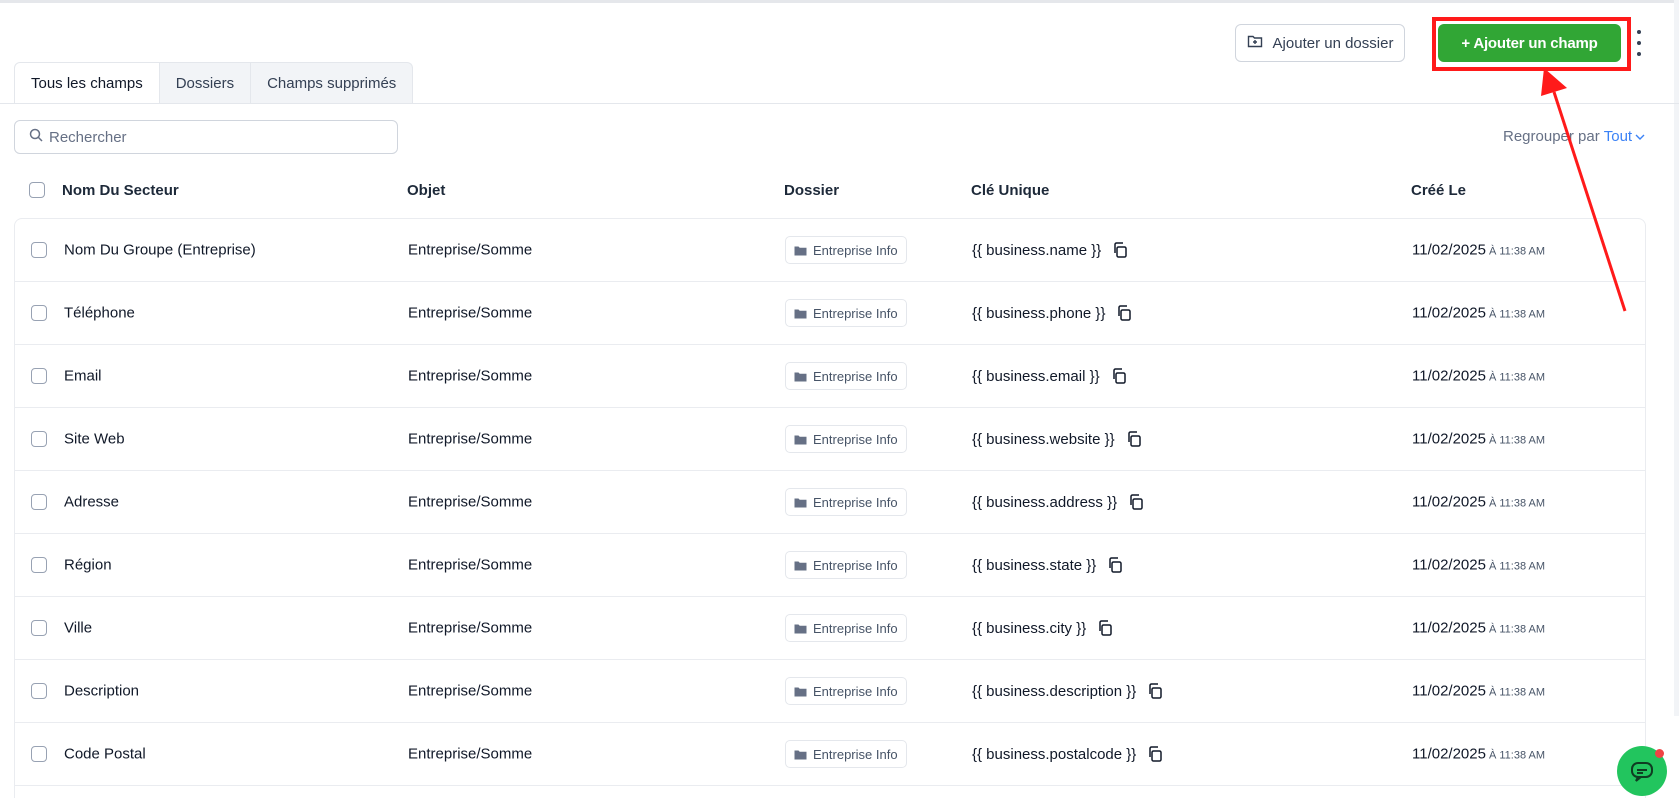  What do you see at coordinates (101, 691) in the screenshot?
I see `field-name: Description` at bounding box center [101, 691].